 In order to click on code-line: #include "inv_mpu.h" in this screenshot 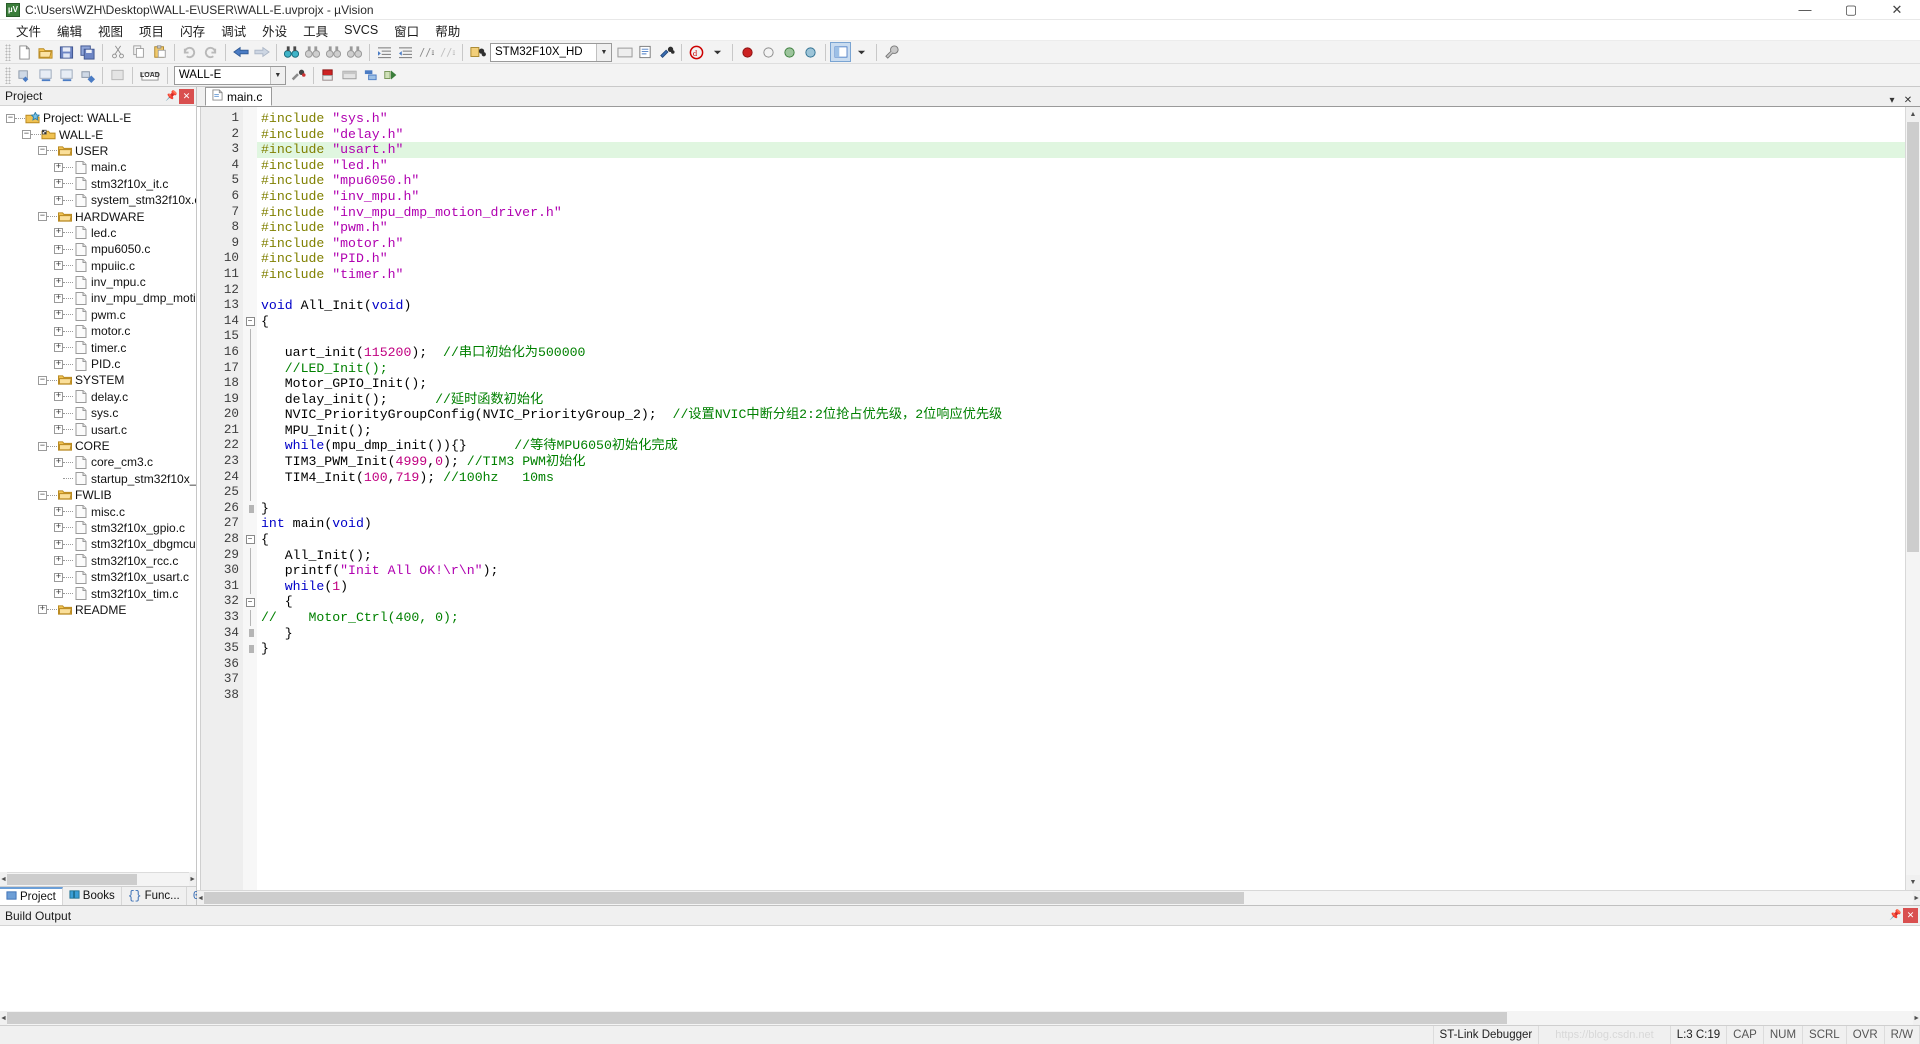, I will do `click(1081, 197)`.